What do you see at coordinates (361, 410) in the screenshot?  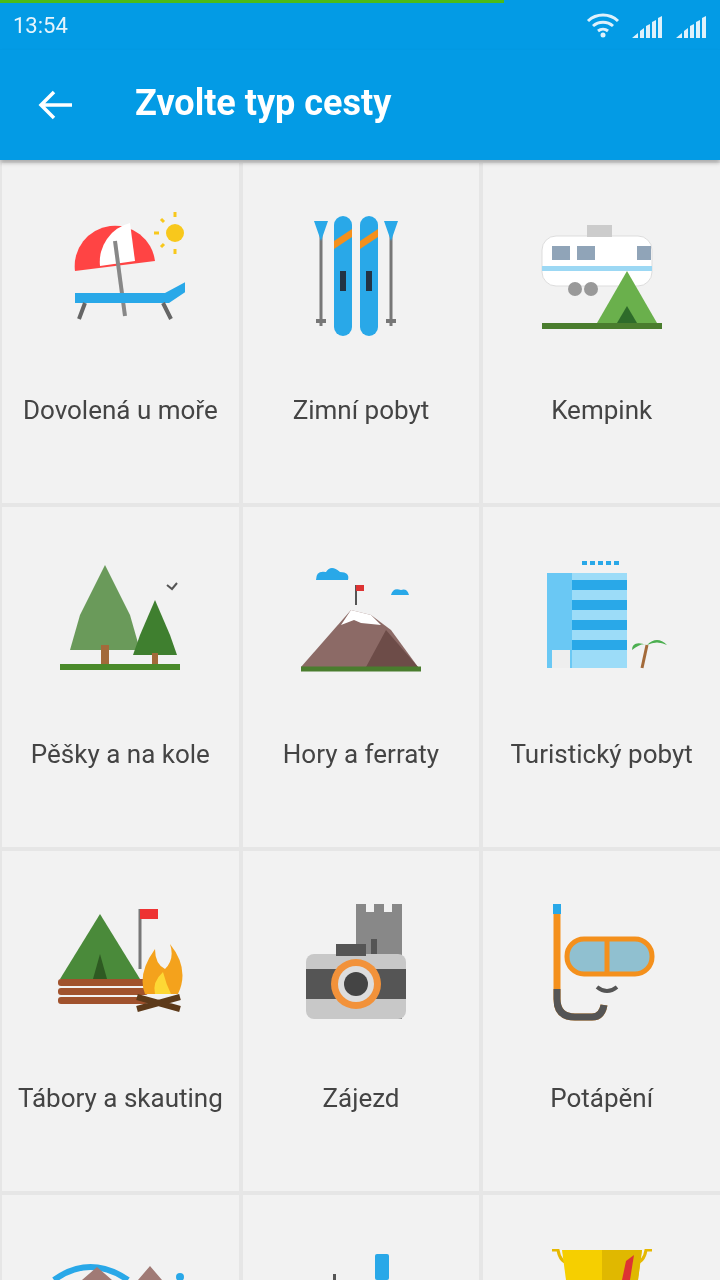 I see `trip-type-label: Zimní pobyt` at bounding box center [361, 410].